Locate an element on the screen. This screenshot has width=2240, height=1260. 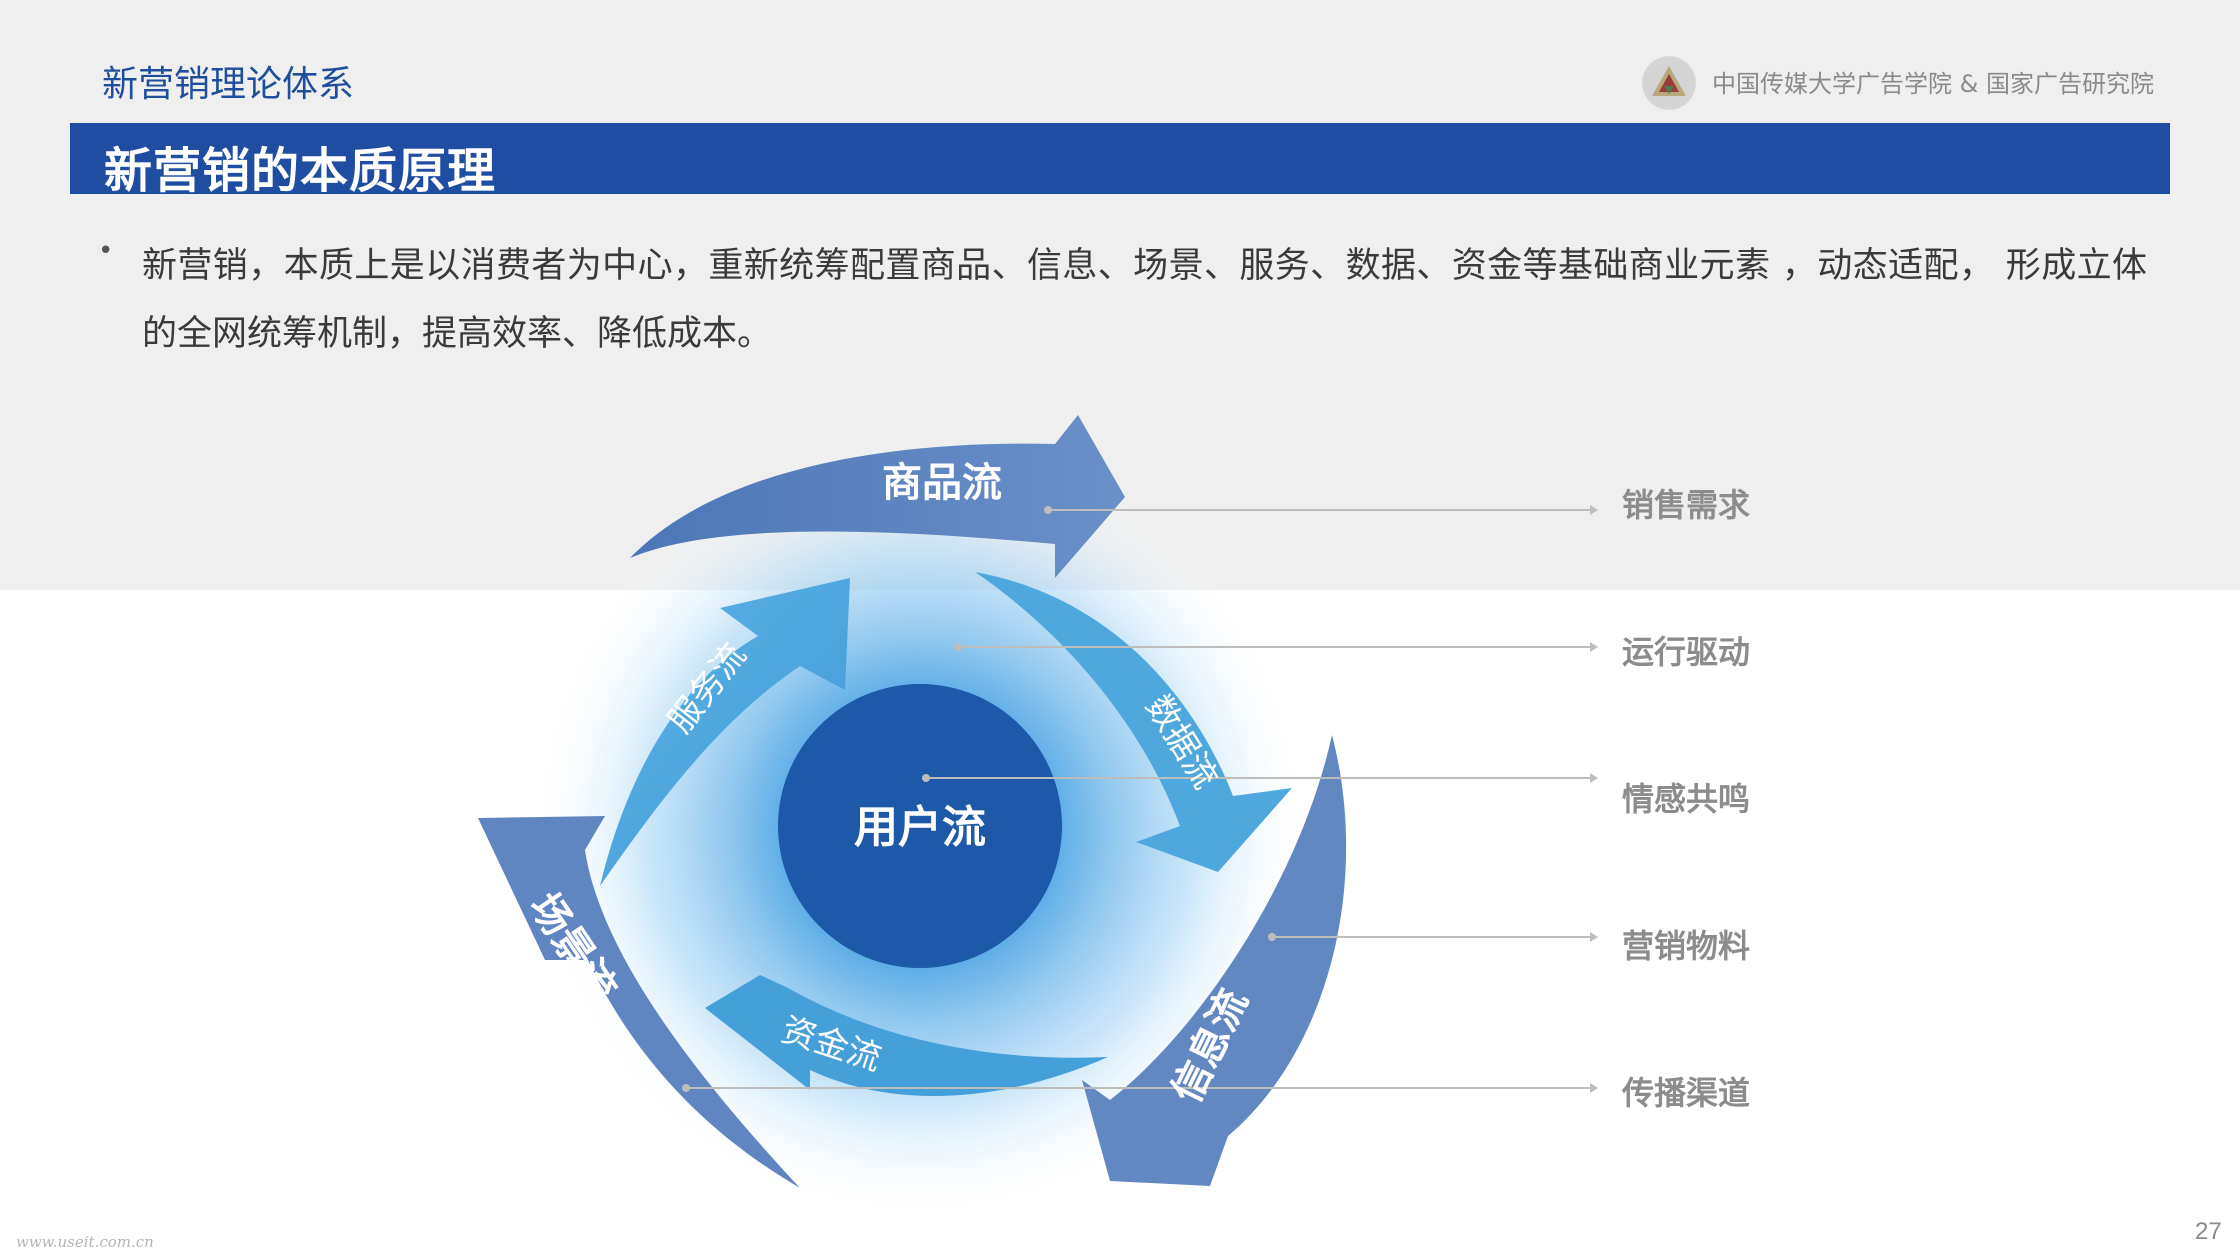
outer-label-goods: 商品流 is located at coordinates (942, 483).